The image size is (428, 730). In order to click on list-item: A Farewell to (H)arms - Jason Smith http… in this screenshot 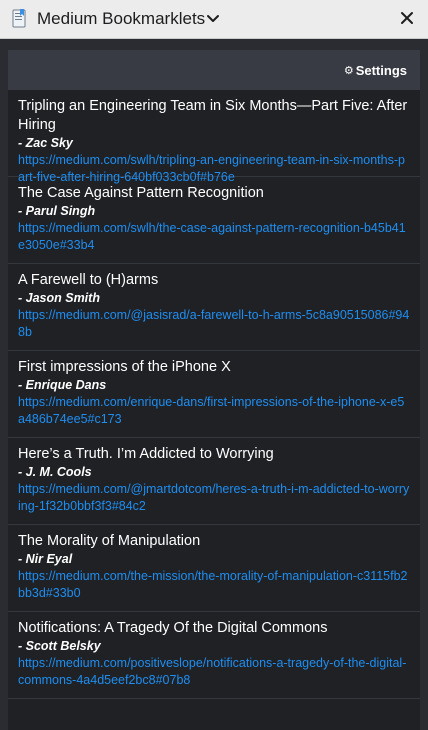, I will do `click(214, 307)`.